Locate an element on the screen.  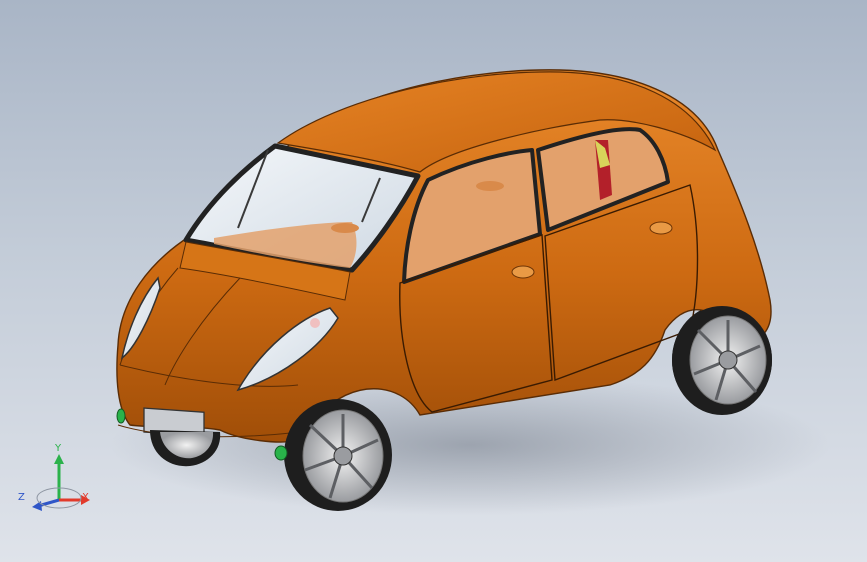
front-right-wheel is located at coordinates (338, 455).